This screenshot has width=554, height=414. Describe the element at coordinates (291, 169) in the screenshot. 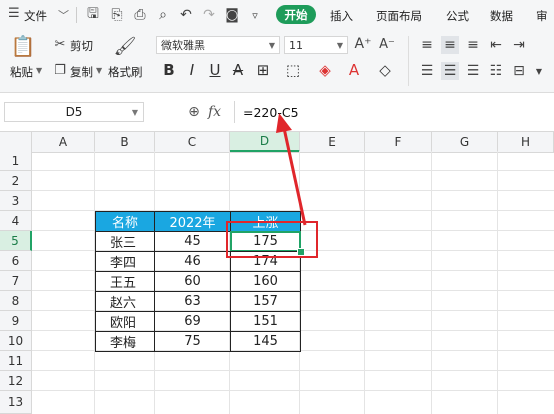

I see `annotation-arrow` at that location.